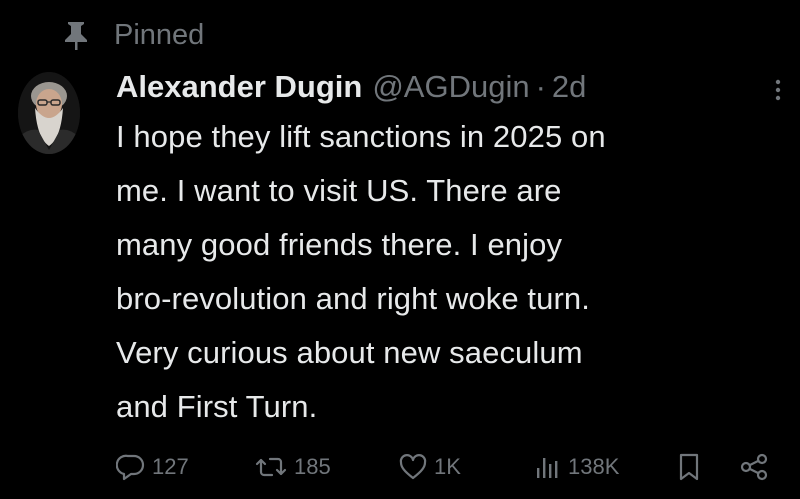  I want to click on views-icon, so click(547, 467).